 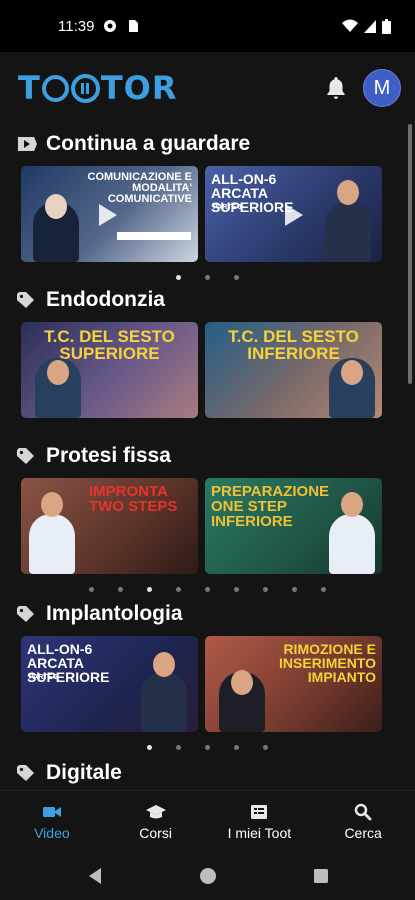 What do you see at coordinates (84, 772) in the screenshot?
I see `section-title: Digitale` at bounding box center [84, 772].